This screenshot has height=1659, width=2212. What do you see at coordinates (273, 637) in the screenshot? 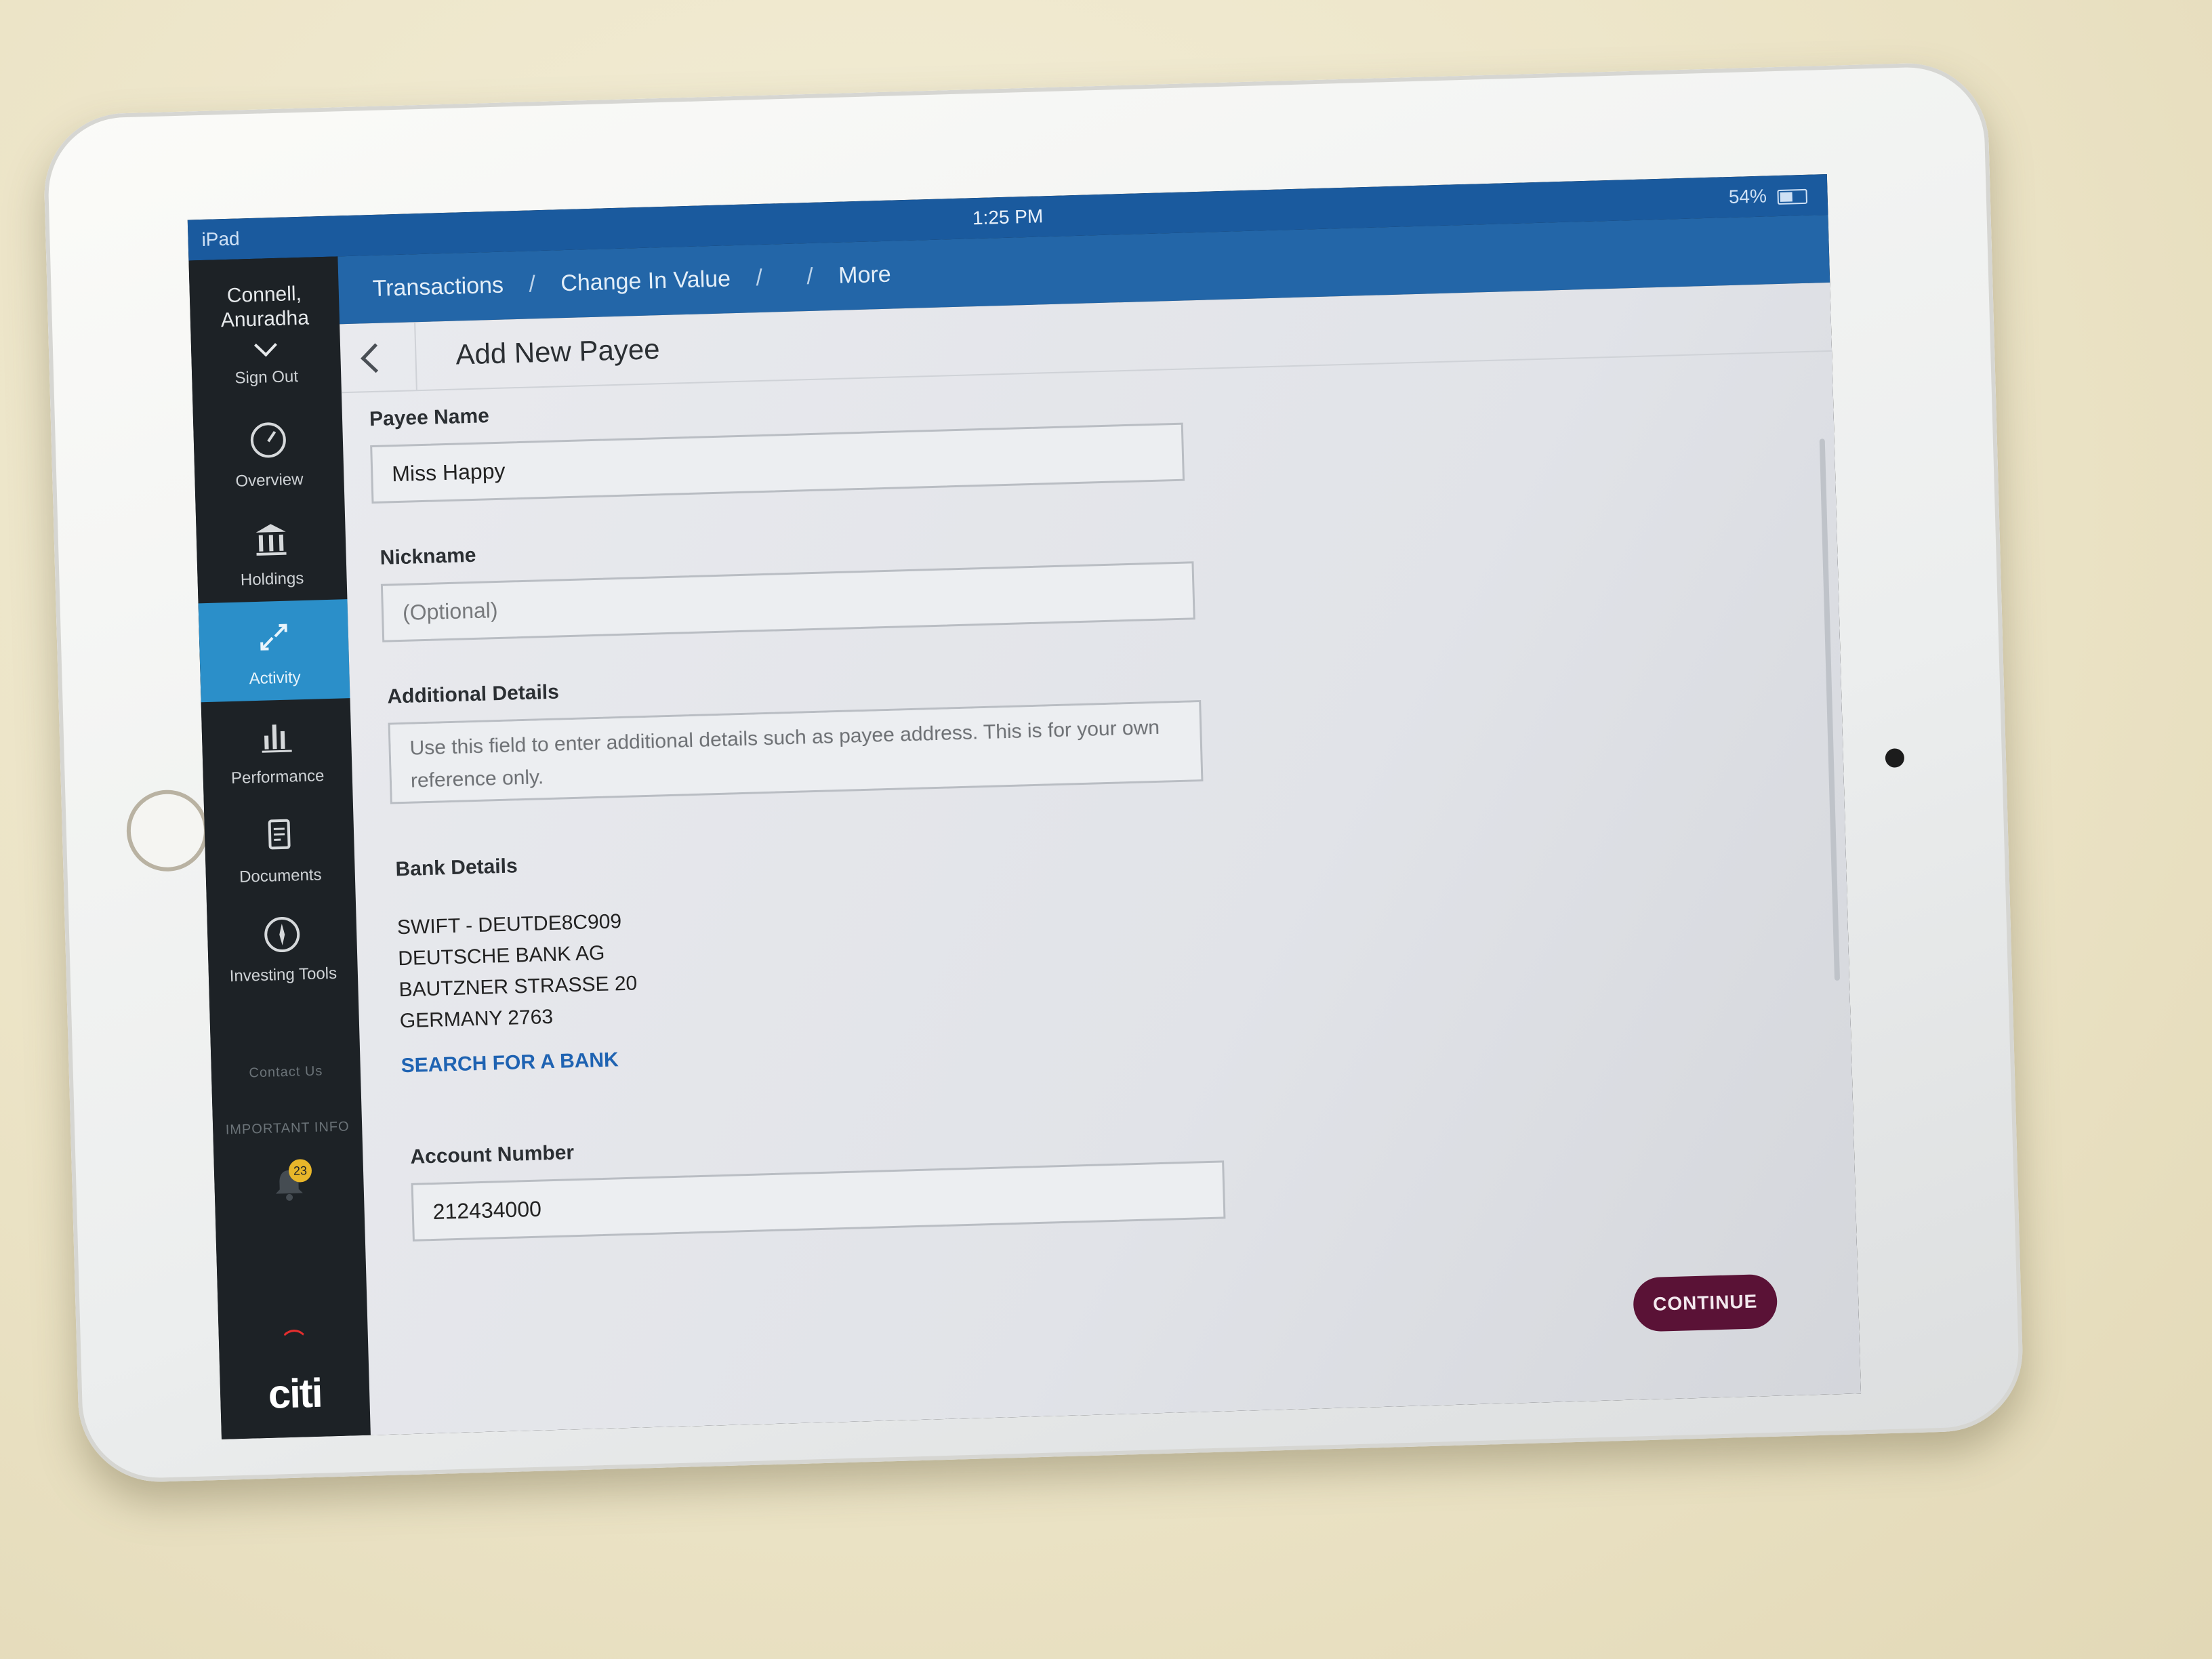
I see `arrows-icon` at bounding box center [273, 637].